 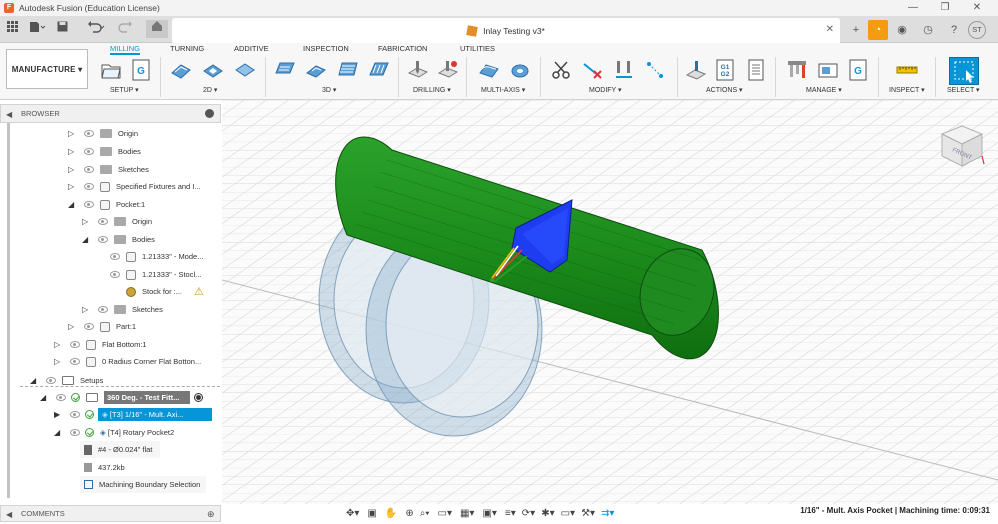 I want to click on expand-icon: ▶, so click(x=58, y=414).